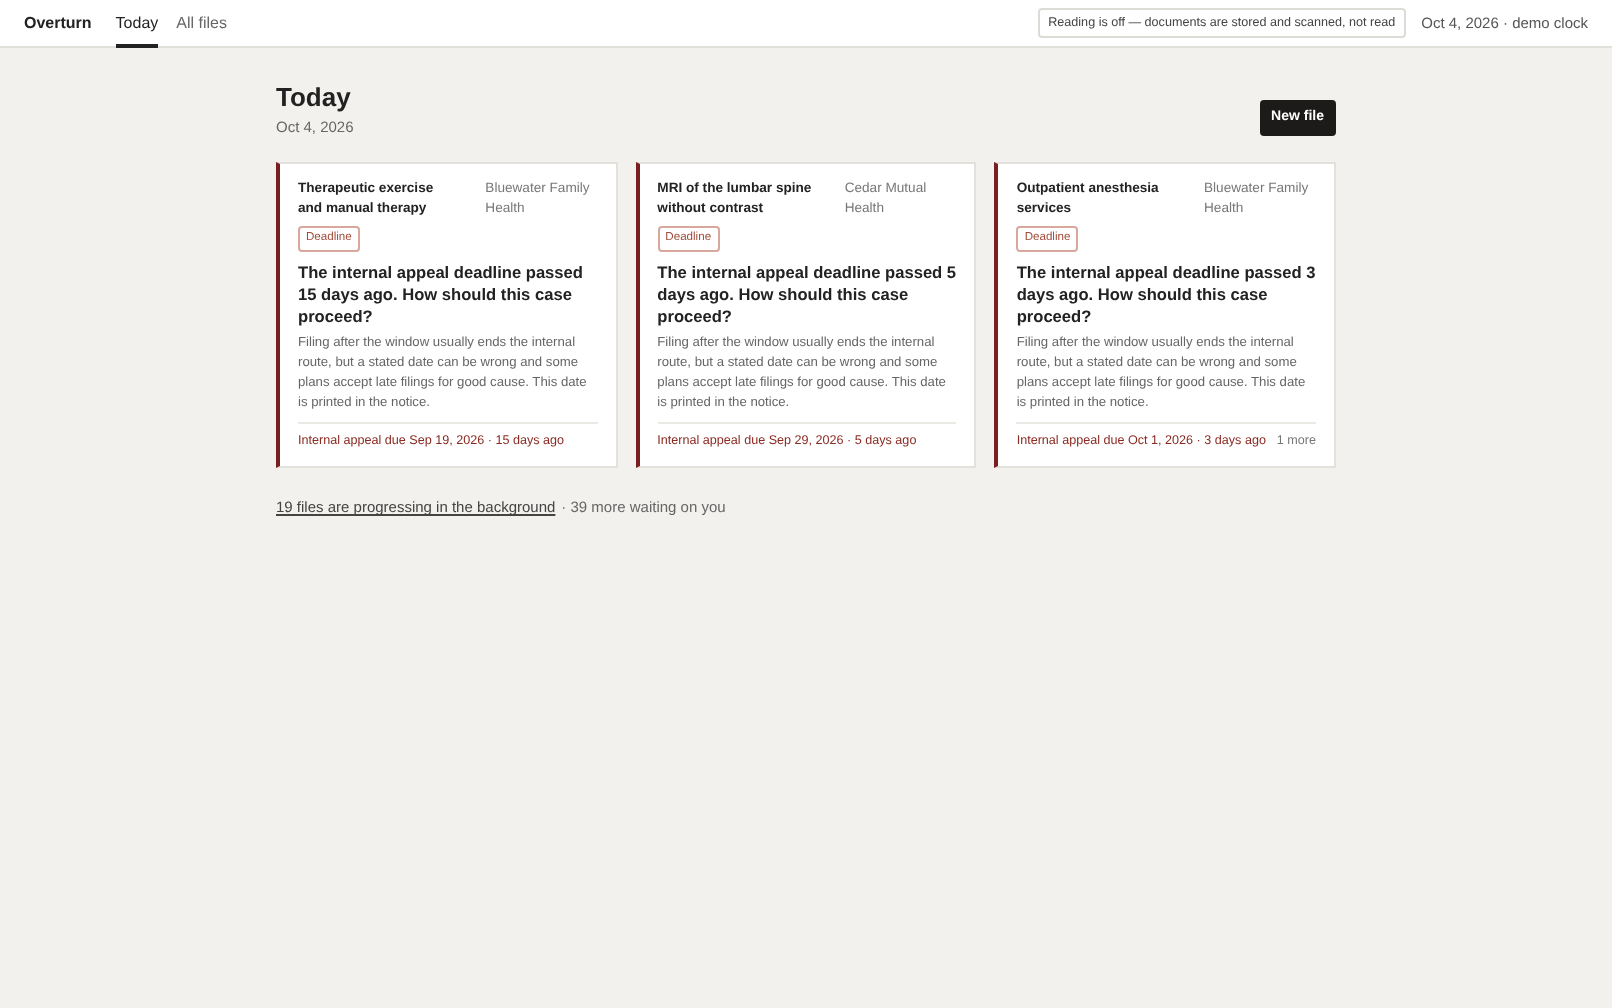  What do you see at coordinates (201, 23) in the screenshot?
I see `nav-tab: All files` at bounding box center [201, 23].